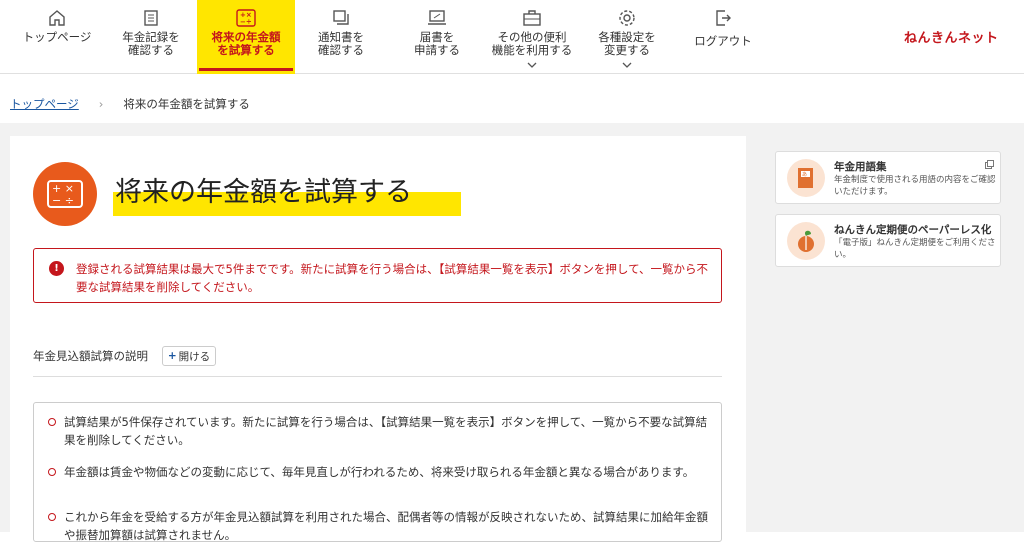 The height and width of the screenshot is (544, 1024). Describe the element at coordinates (437, 18) in the screenshot. I see `computer-icon` at that location.